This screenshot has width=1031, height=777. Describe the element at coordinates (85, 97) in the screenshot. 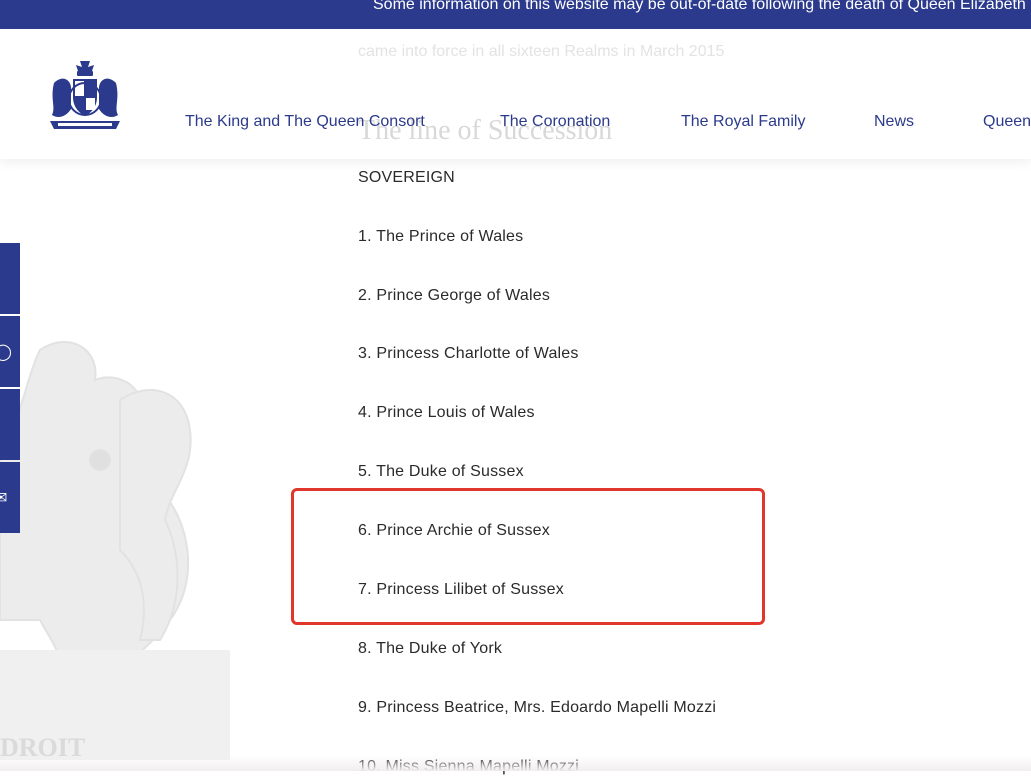

I see `royal-crest-logo` at that location.